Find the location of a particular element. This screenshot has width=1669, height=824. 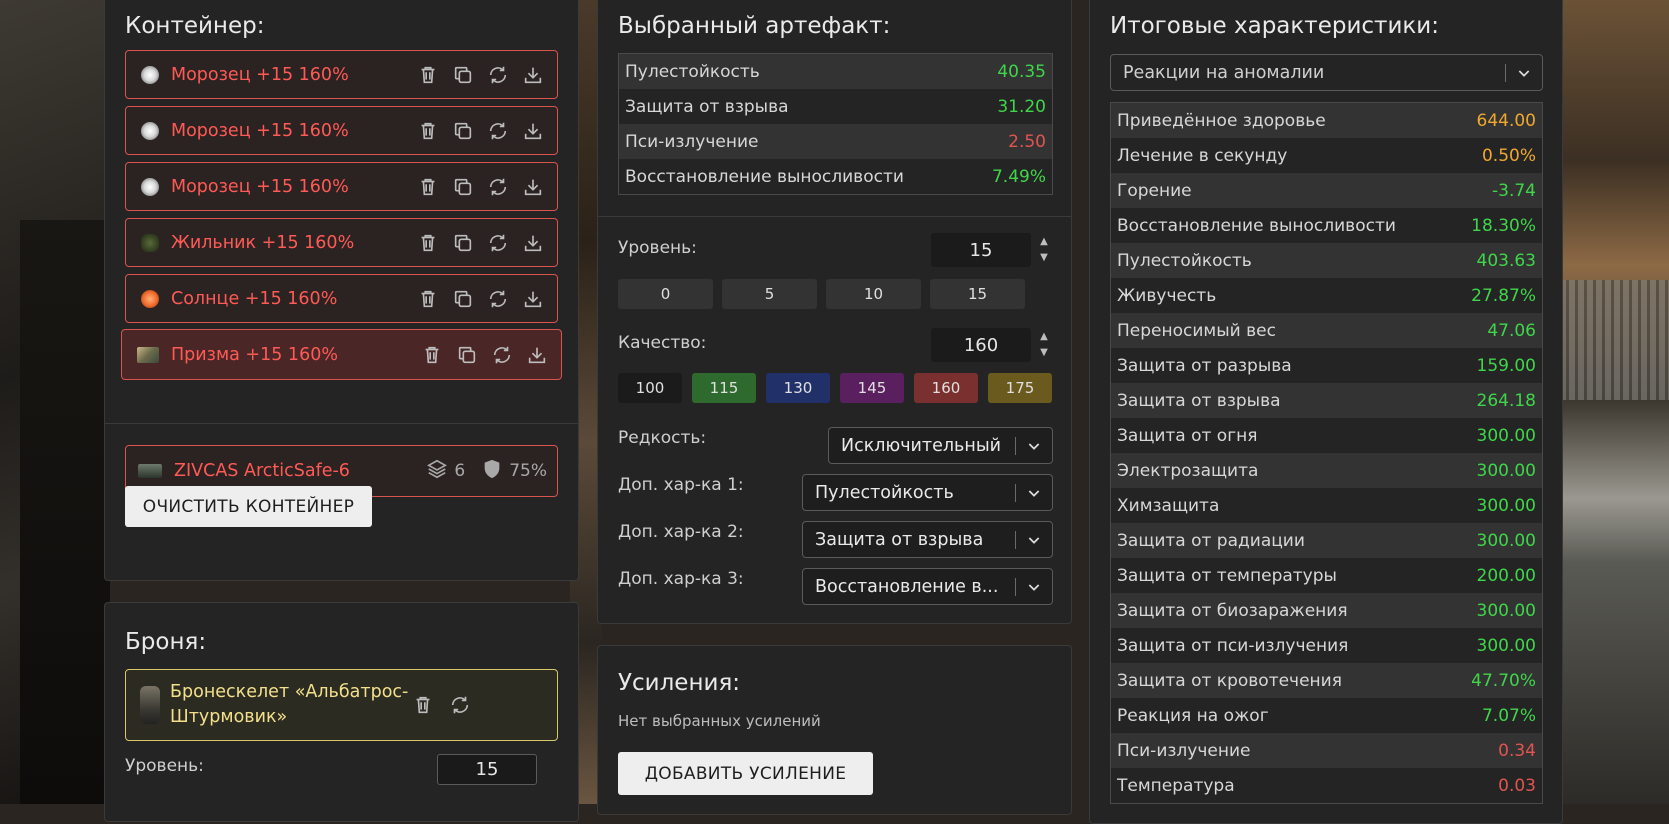

artifact-divider is located at coordinates (834, 216).